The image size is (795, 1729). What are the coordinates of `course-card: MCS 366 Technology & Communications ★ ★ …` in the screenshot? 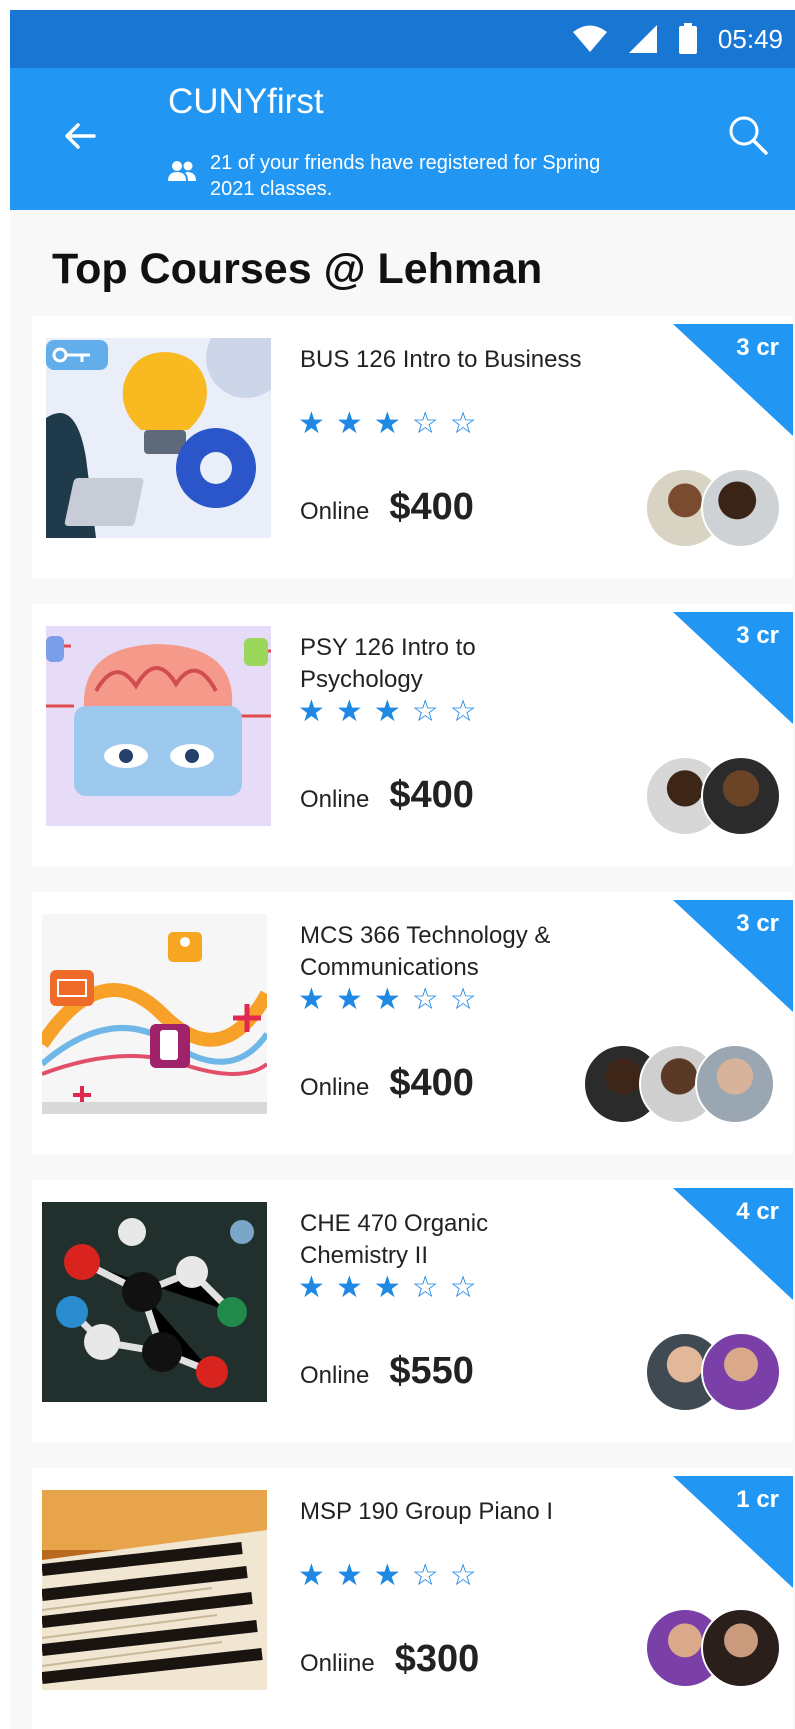 It's located at (412, 1023).